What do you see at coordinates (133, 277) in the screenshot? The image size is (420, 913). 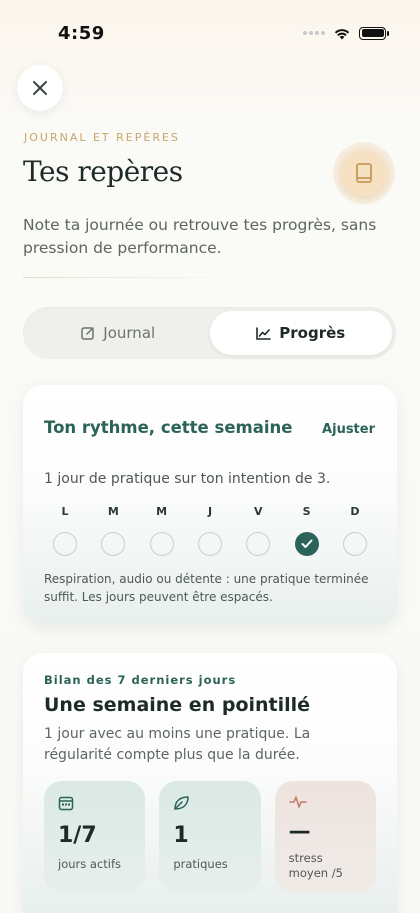 I see `divider` at bounding box center [133, 277].